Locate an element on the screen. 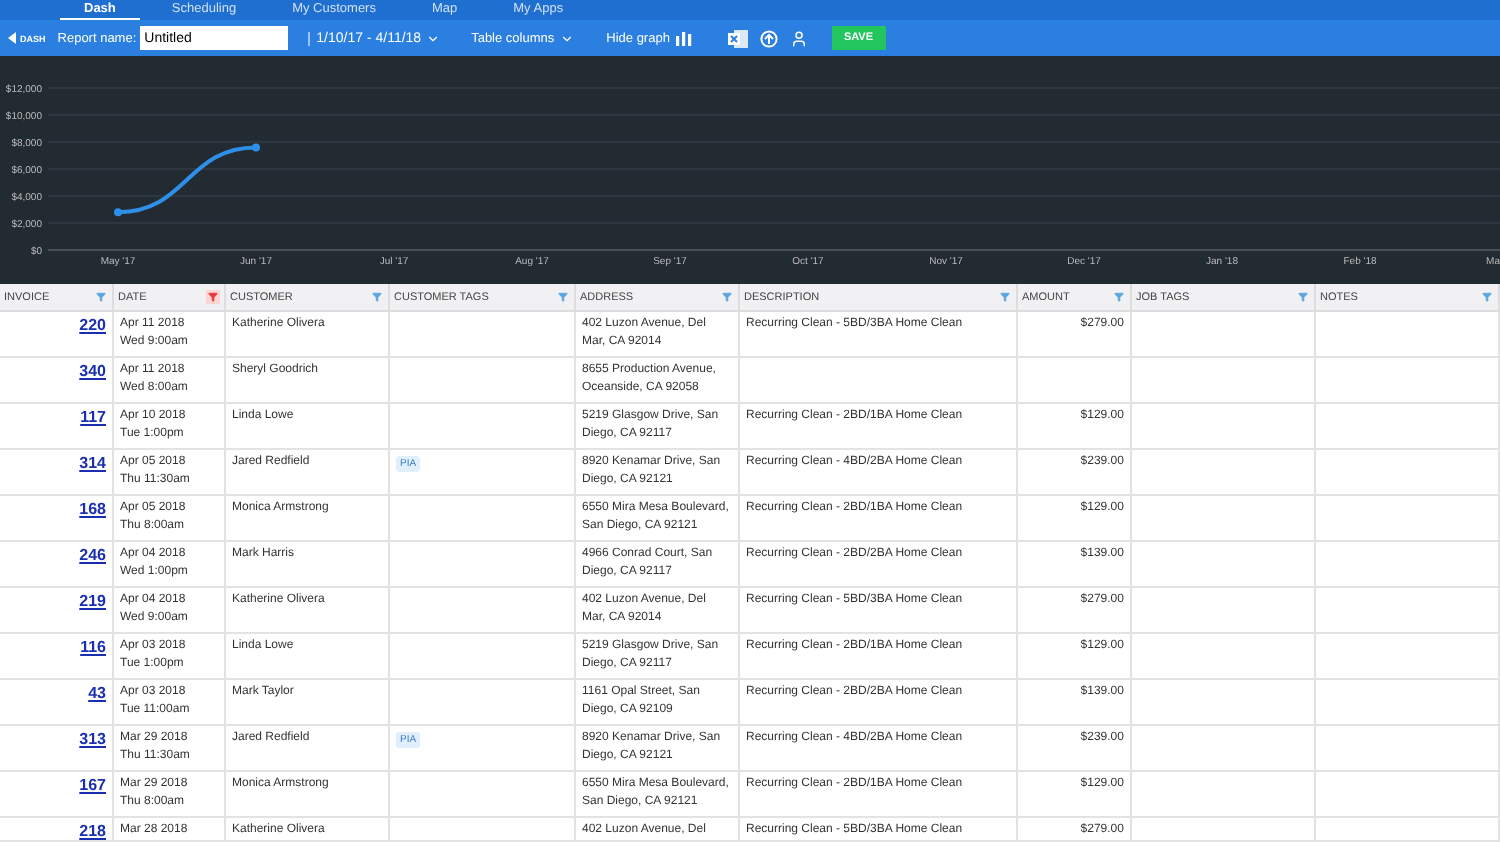 This screenshot has height=844, width=1500. bar-chart-icon is located at coordinates (683, 38).